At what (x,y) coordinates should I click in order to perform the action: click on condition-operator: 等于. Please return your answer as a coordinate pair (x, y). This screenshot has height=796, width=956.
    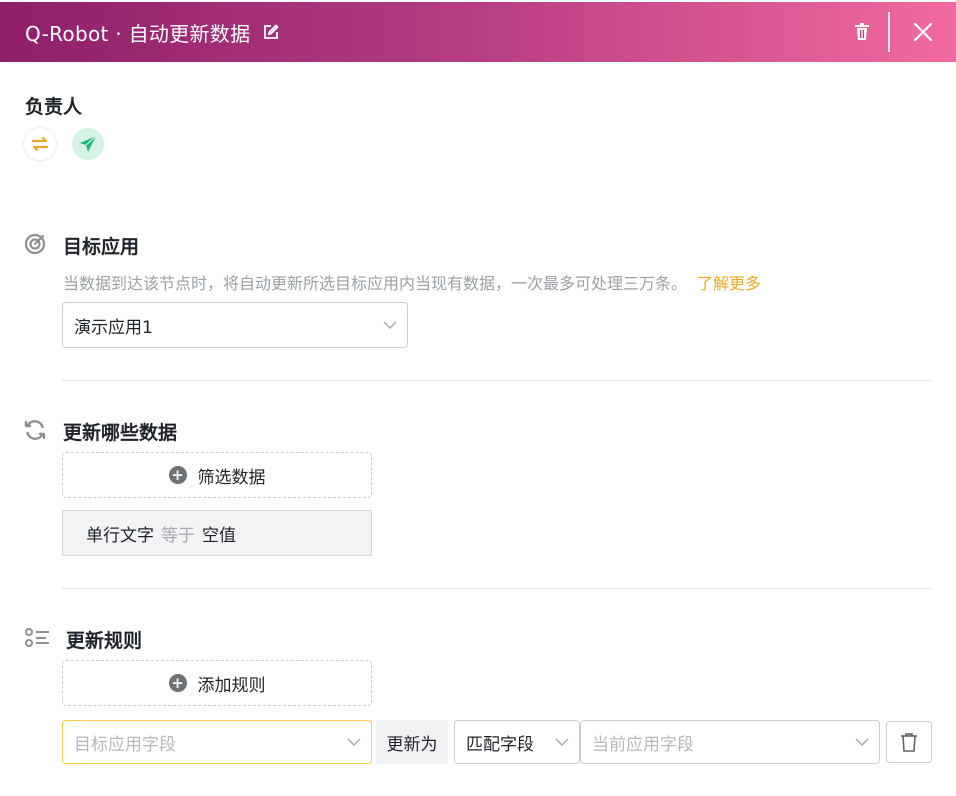
    Looking at the image, I should click on (178, 535).